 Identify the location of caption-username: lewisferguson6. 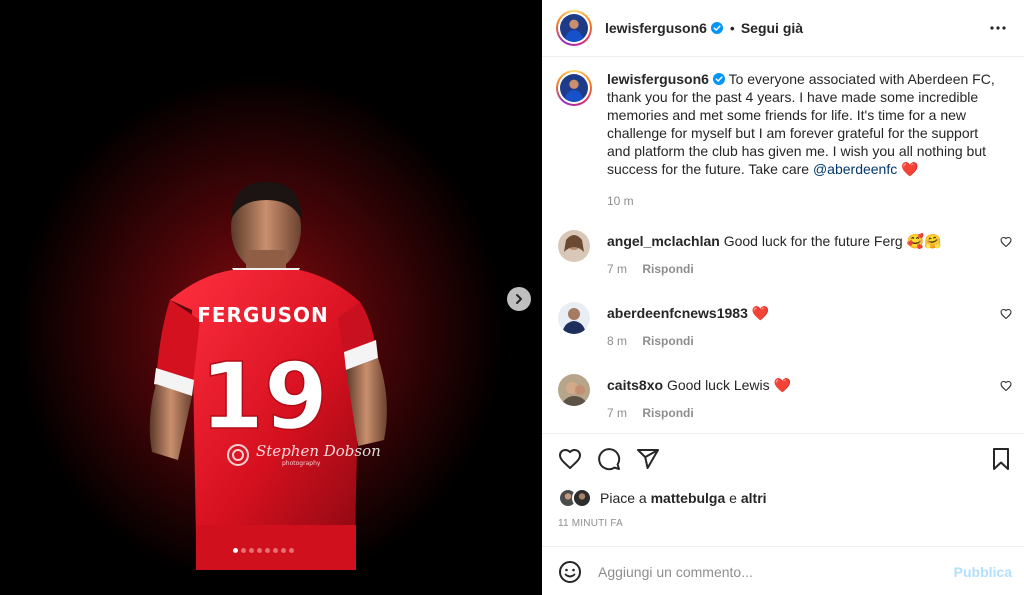
(658, 79).